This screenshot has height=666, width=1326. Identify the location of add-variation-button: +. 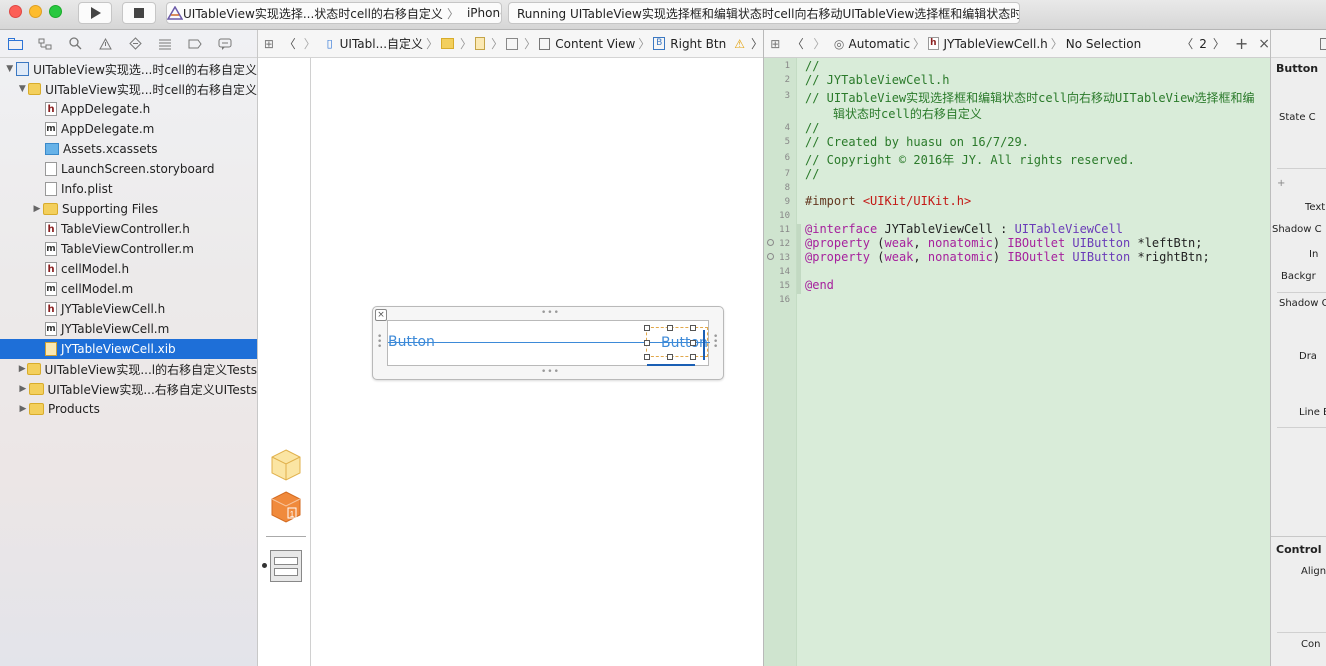
(1281, 183).